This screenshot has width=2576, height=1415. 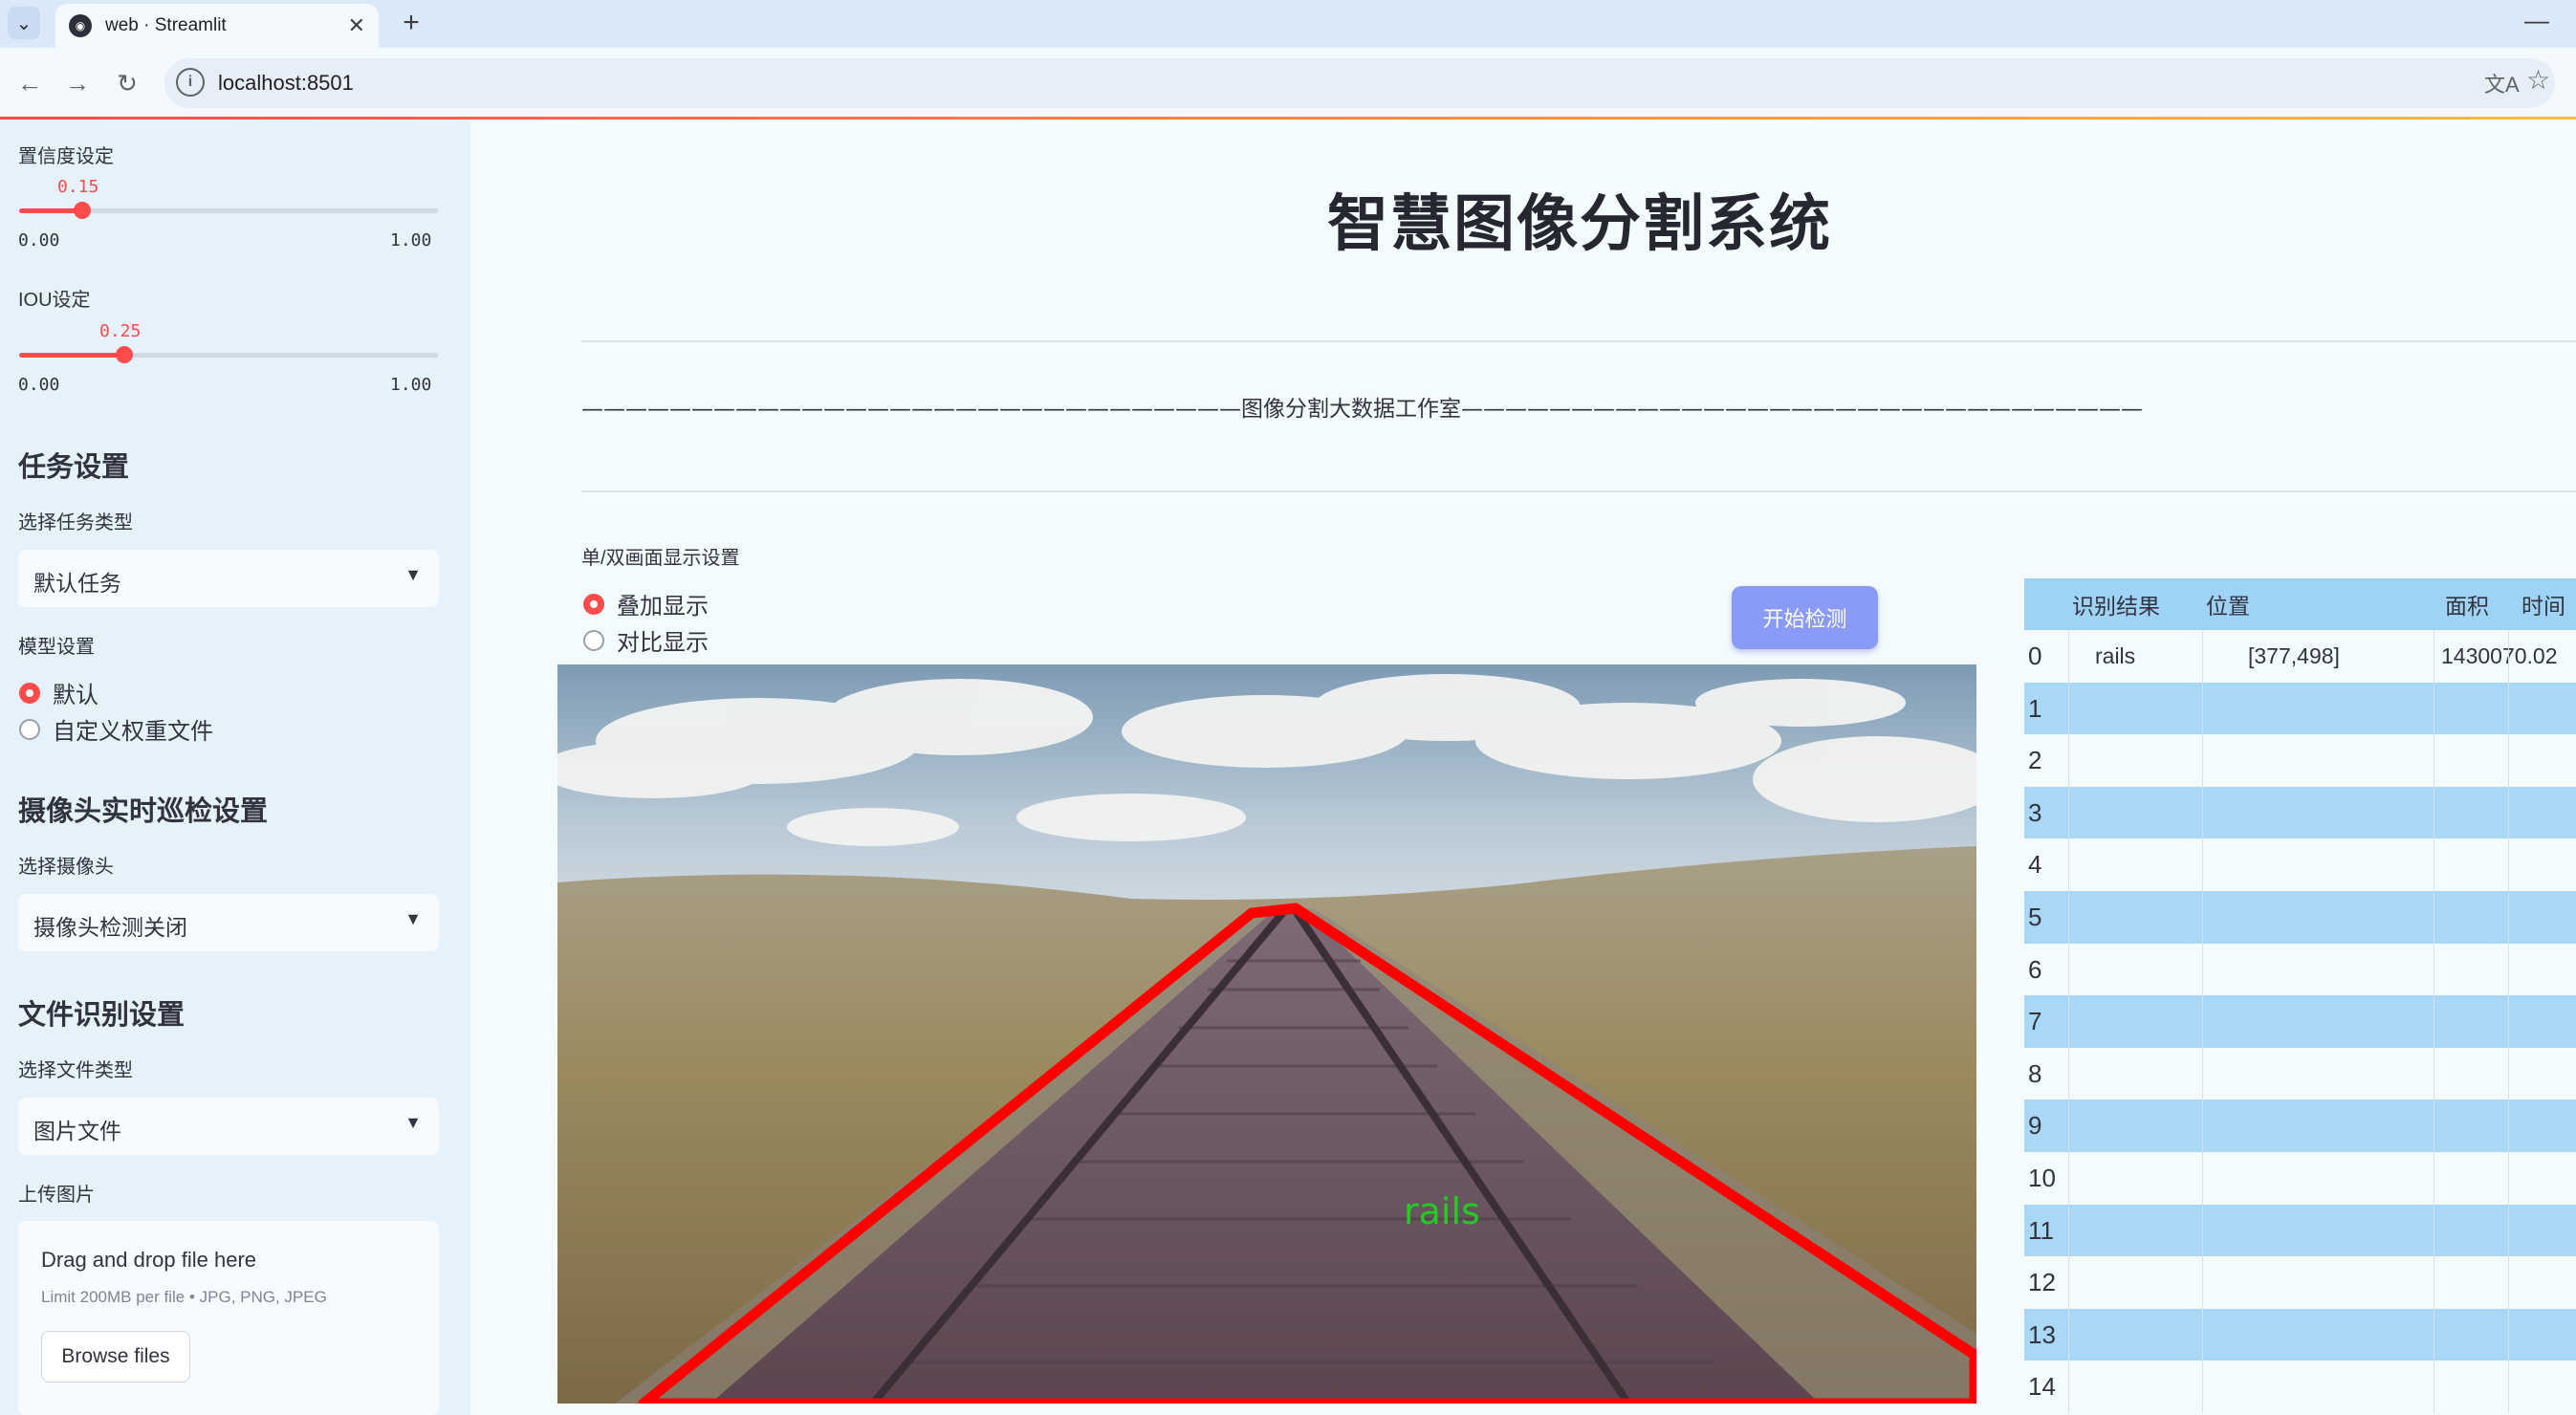 What do you see at coordinates (2300, 1022) in the screenshot?
I see `table-row: 7` at bounding box center [2300, 1022].